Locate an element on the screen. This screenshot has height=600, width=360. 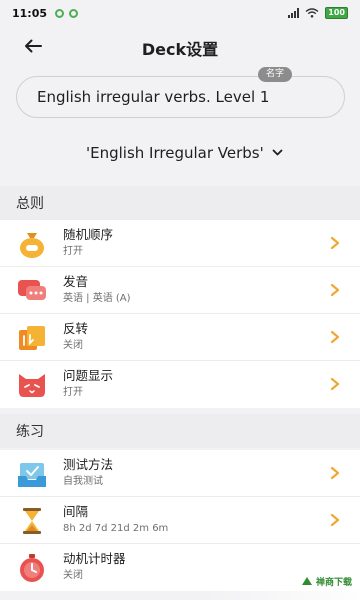
page-title: Deck设置 is located at coordinates (180, 49).